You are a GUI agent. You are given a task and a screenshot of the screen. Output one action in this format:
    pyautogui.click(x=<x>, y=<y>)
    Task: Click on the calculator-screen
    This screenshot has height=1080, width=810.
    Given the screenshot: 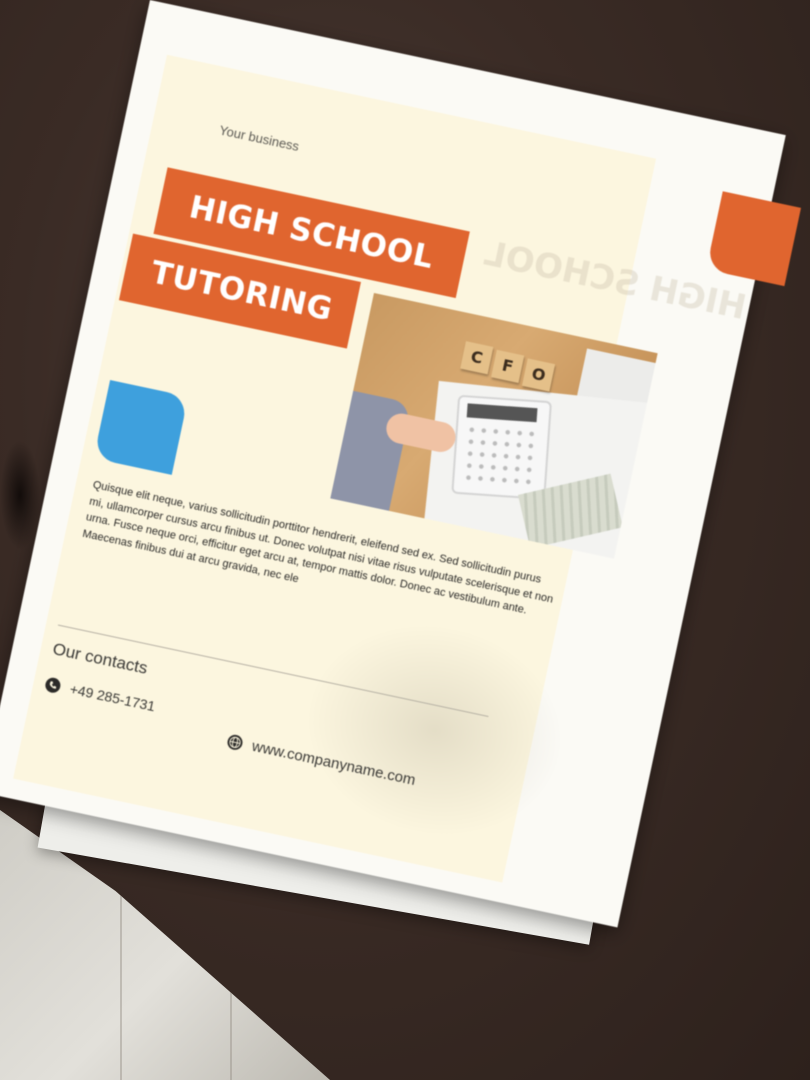 What is the action you would take?
    pyautogui.click(x=502, y=413)
    